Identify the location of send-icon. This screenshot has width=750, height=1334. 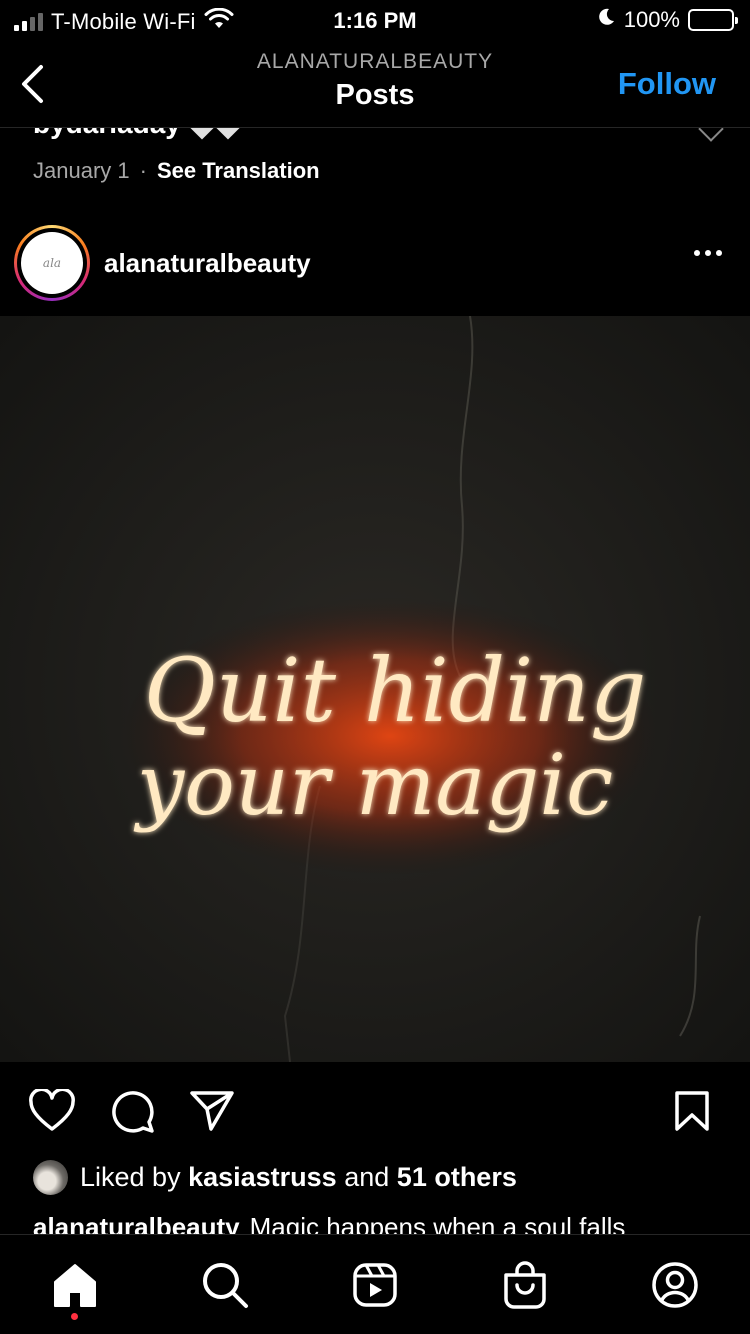
(212, 1111).